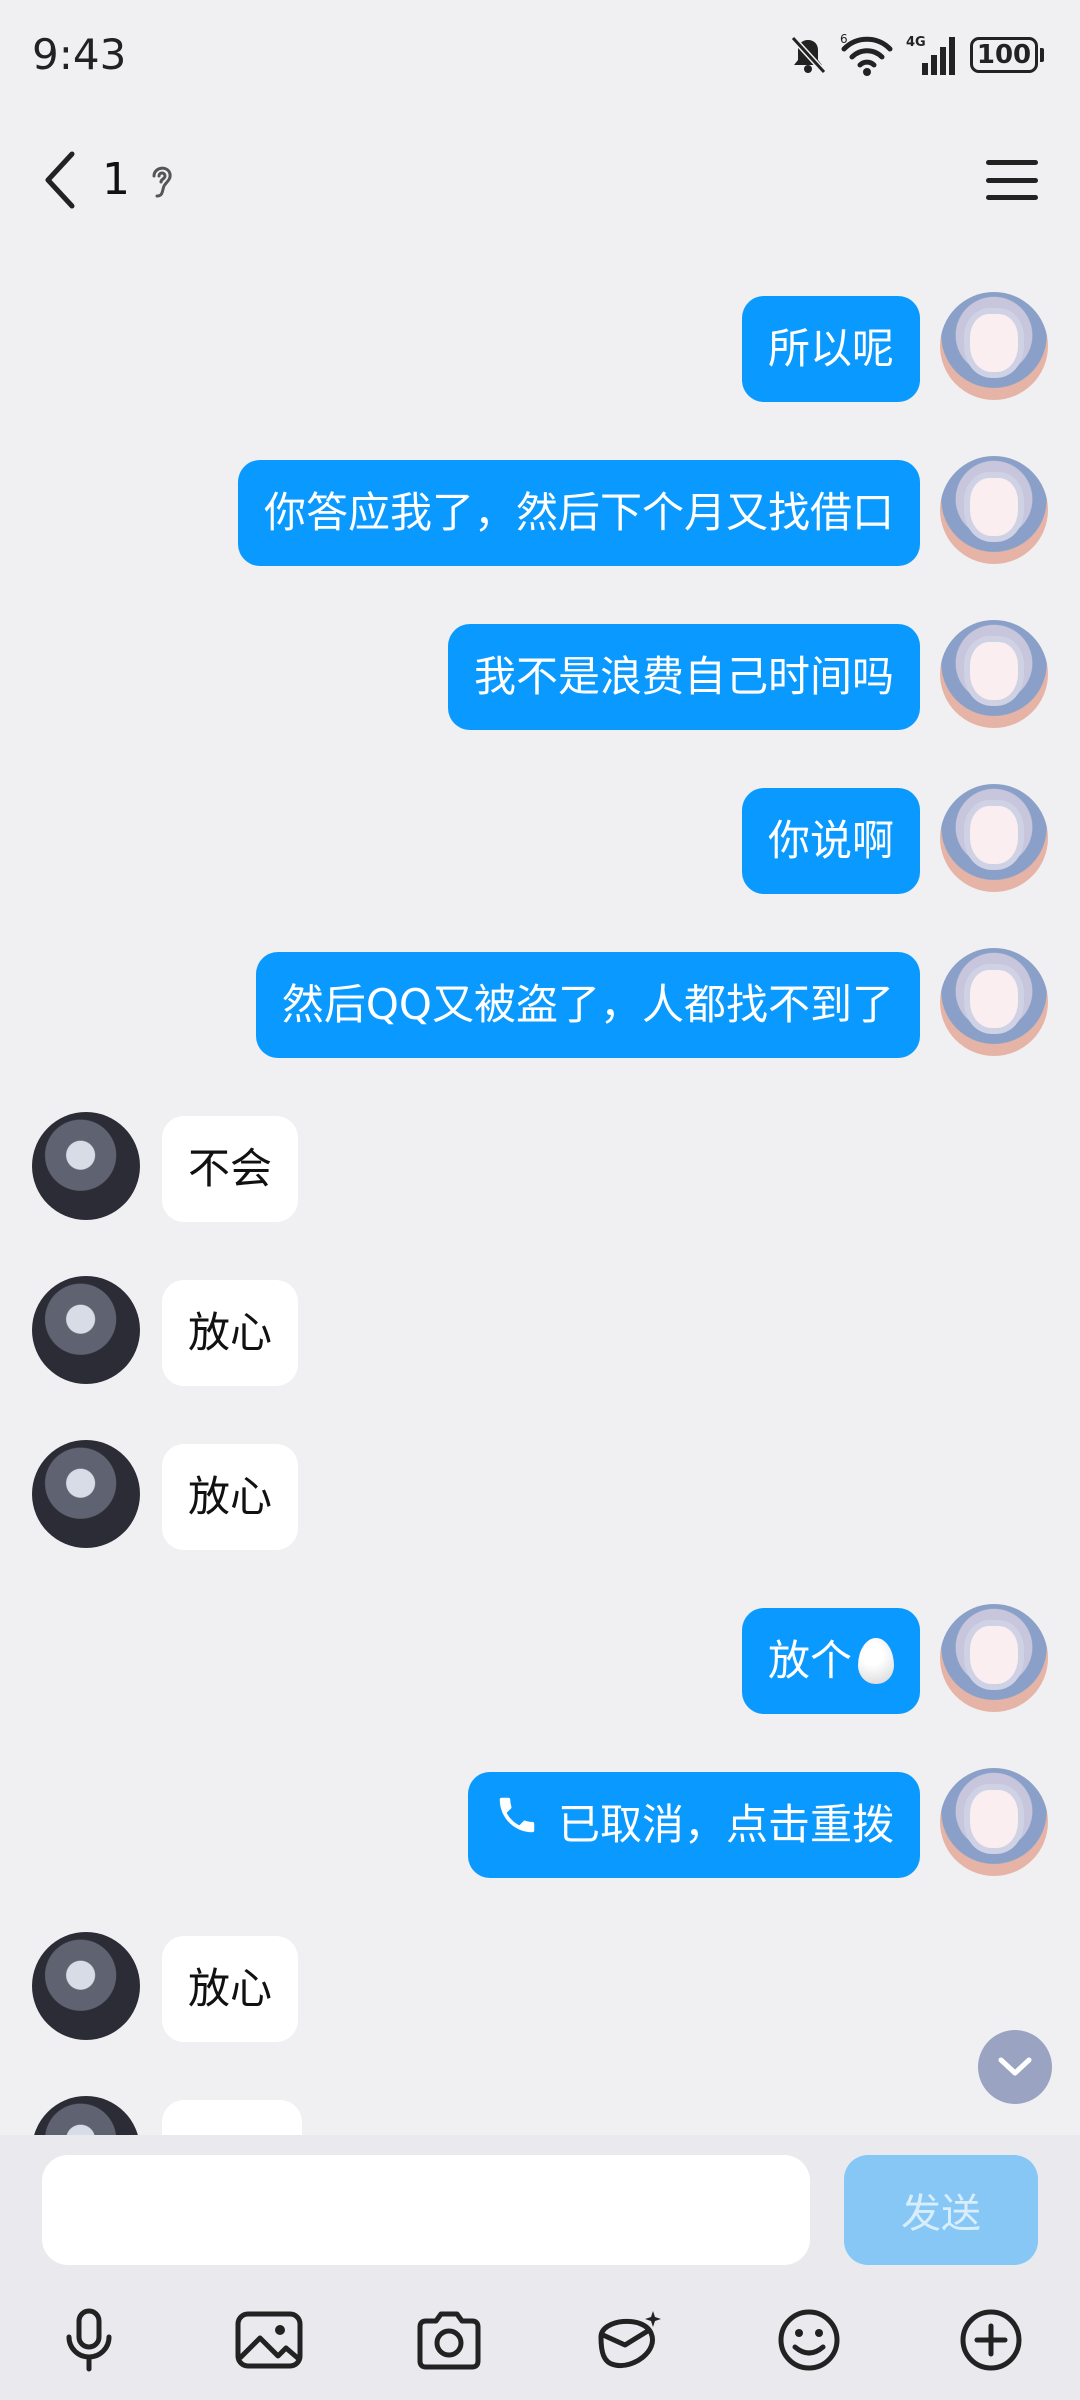 This screenshot has height=2400, width=1080. I want to click on message-text: 我不是浪费自己时间吗, so click(683, 676).